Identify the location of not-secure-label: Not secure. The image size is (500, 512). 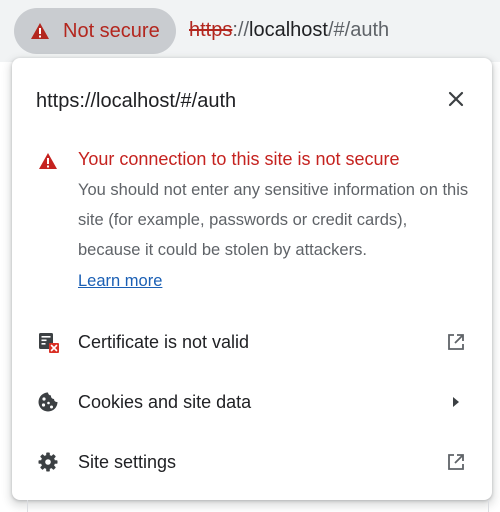
(111, 30).